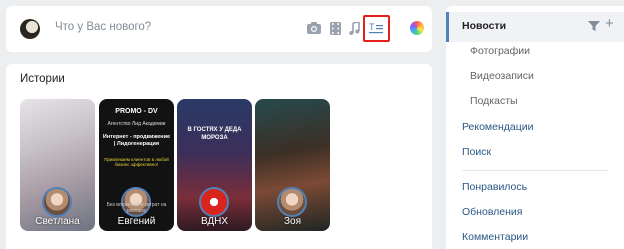 The image size is (624, 249). Describe the element at coordinates (292, 221) in the screenshot. I see `story-author: Зоя` at that location.